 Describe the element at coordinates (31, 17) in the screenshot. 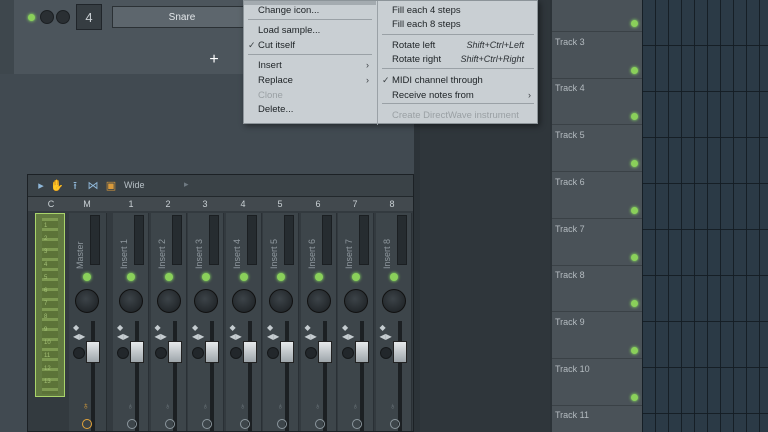

I see `channel-led-icon` at that location.